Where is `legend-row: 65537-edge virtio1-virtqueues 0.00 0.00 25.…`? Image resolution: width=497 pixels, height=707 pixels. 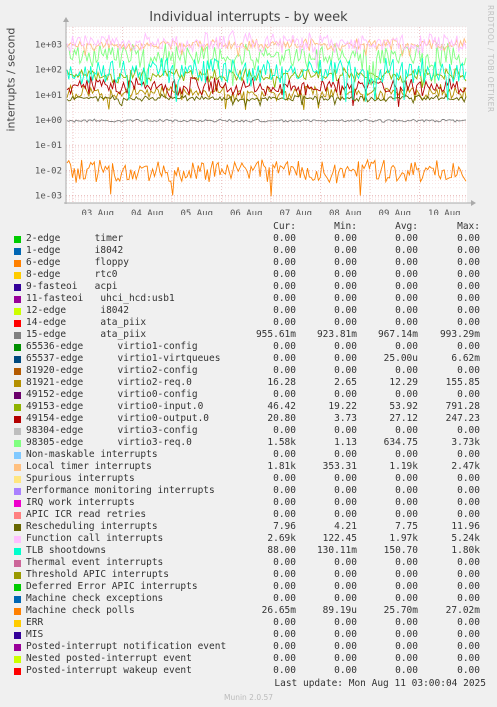 legend-row: 65537-edge virtio1-virtqueues 0.00 0.00 25.… is located at coordinates (251, 359).